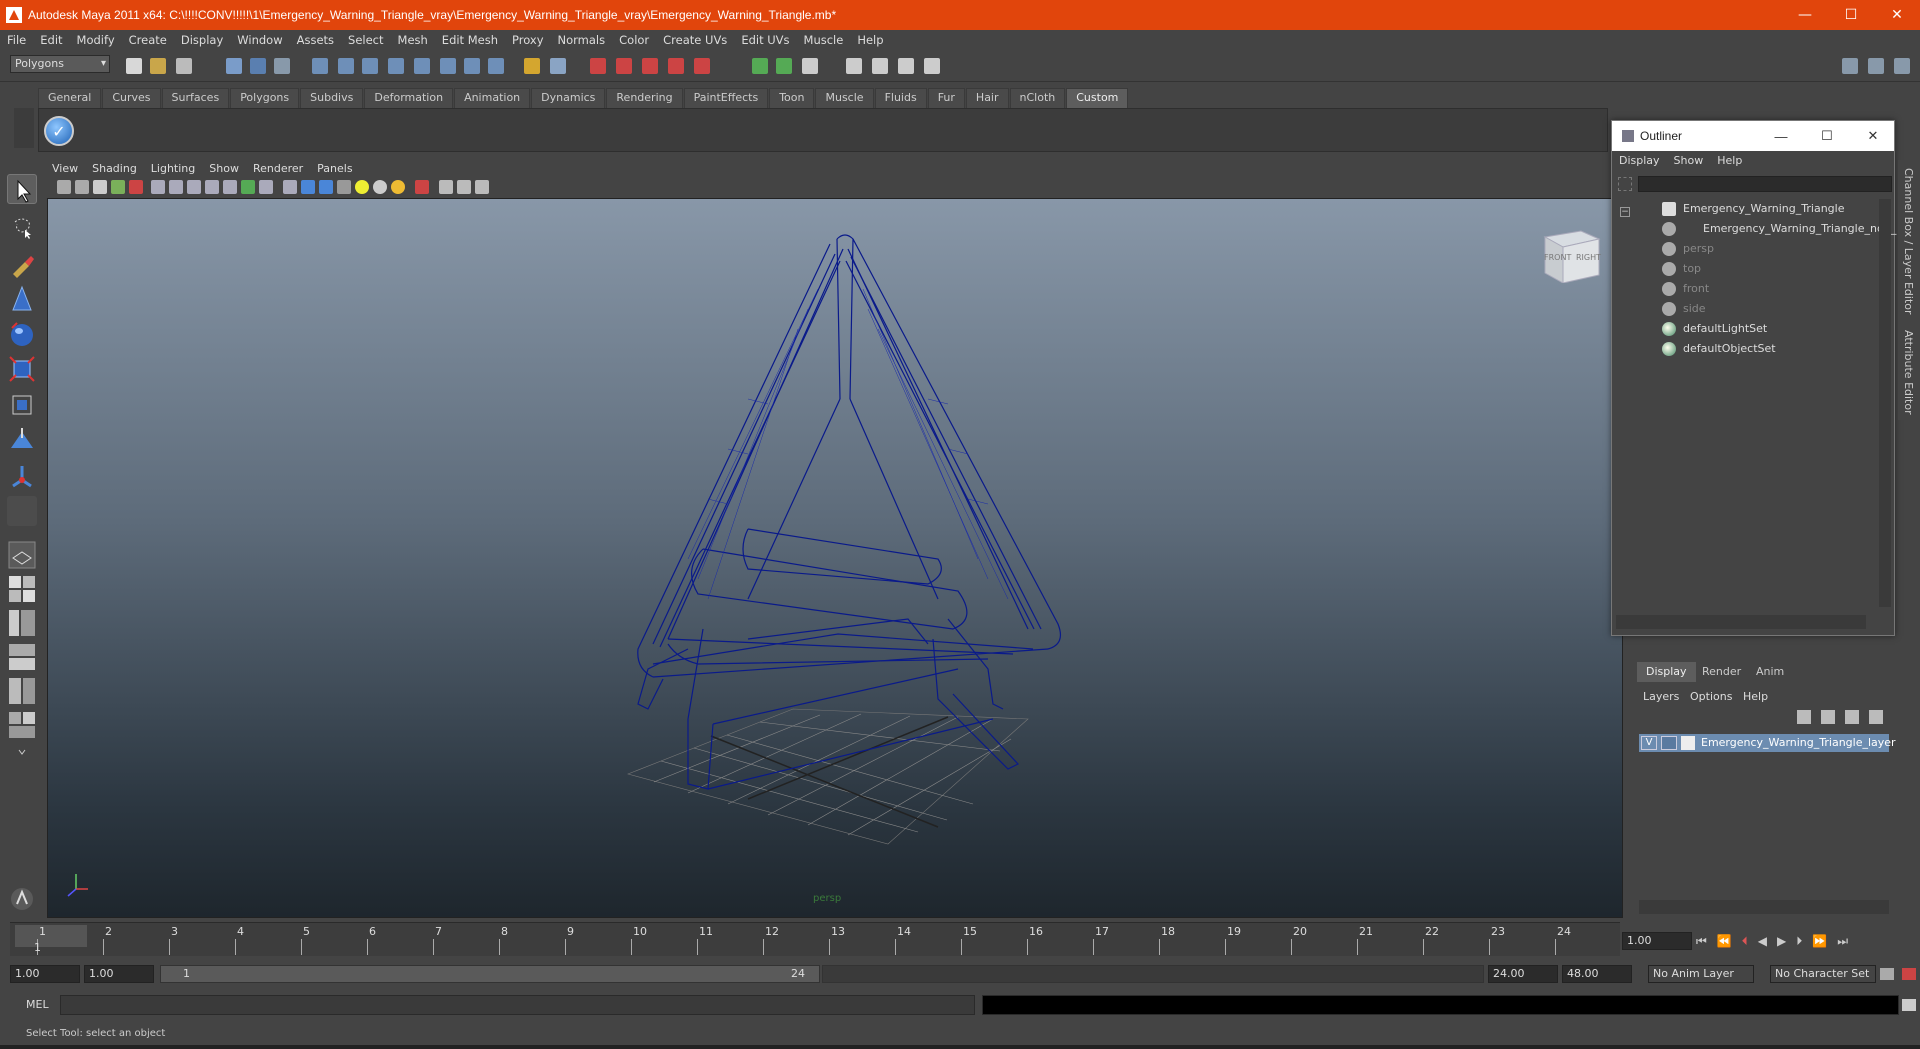  I want to click on outliner-item: Emergency_Warning_Triangle, so click(1747, 209).